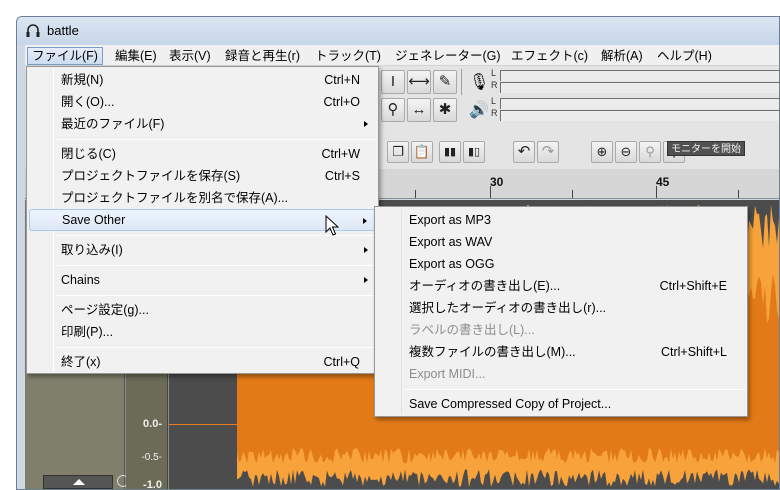 The image size is (780, 490). What do you see at coordinates (342, 176) in the screenshot?
I see `menu-item-shortcut: Ctrl+S` at bounding box center [342, 176].